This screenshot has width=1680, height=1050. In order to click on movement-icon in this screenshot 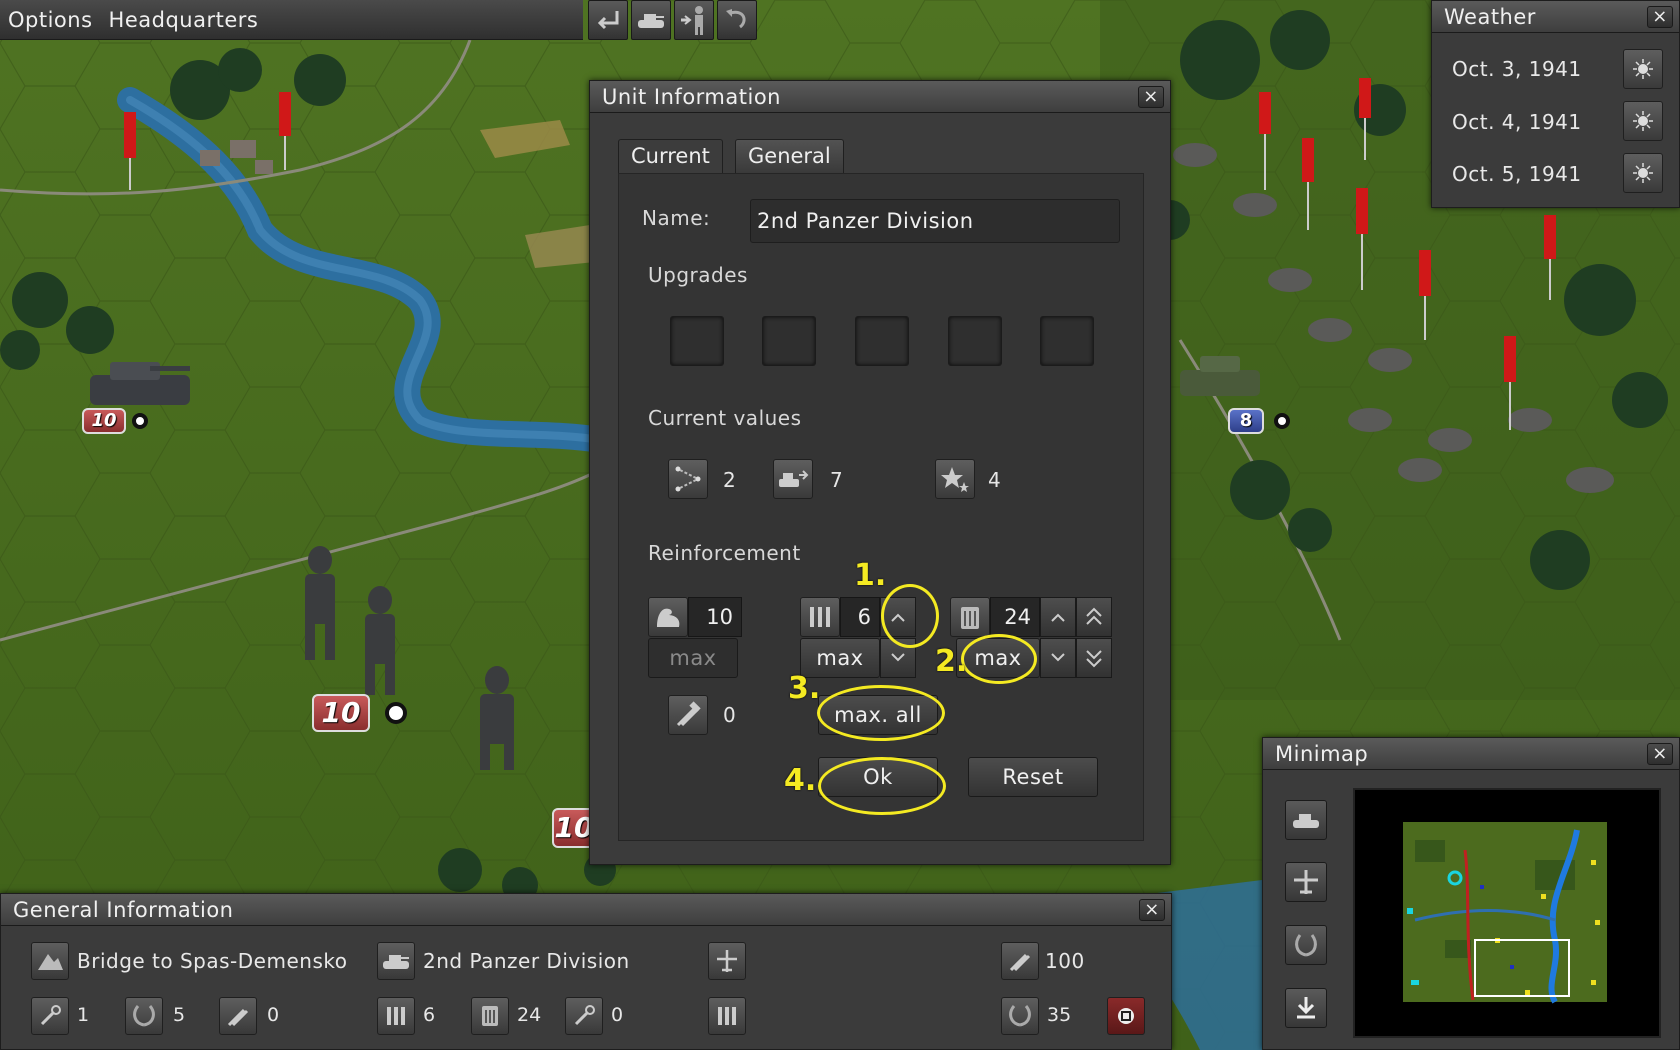, I will do `click(688, 479)`.